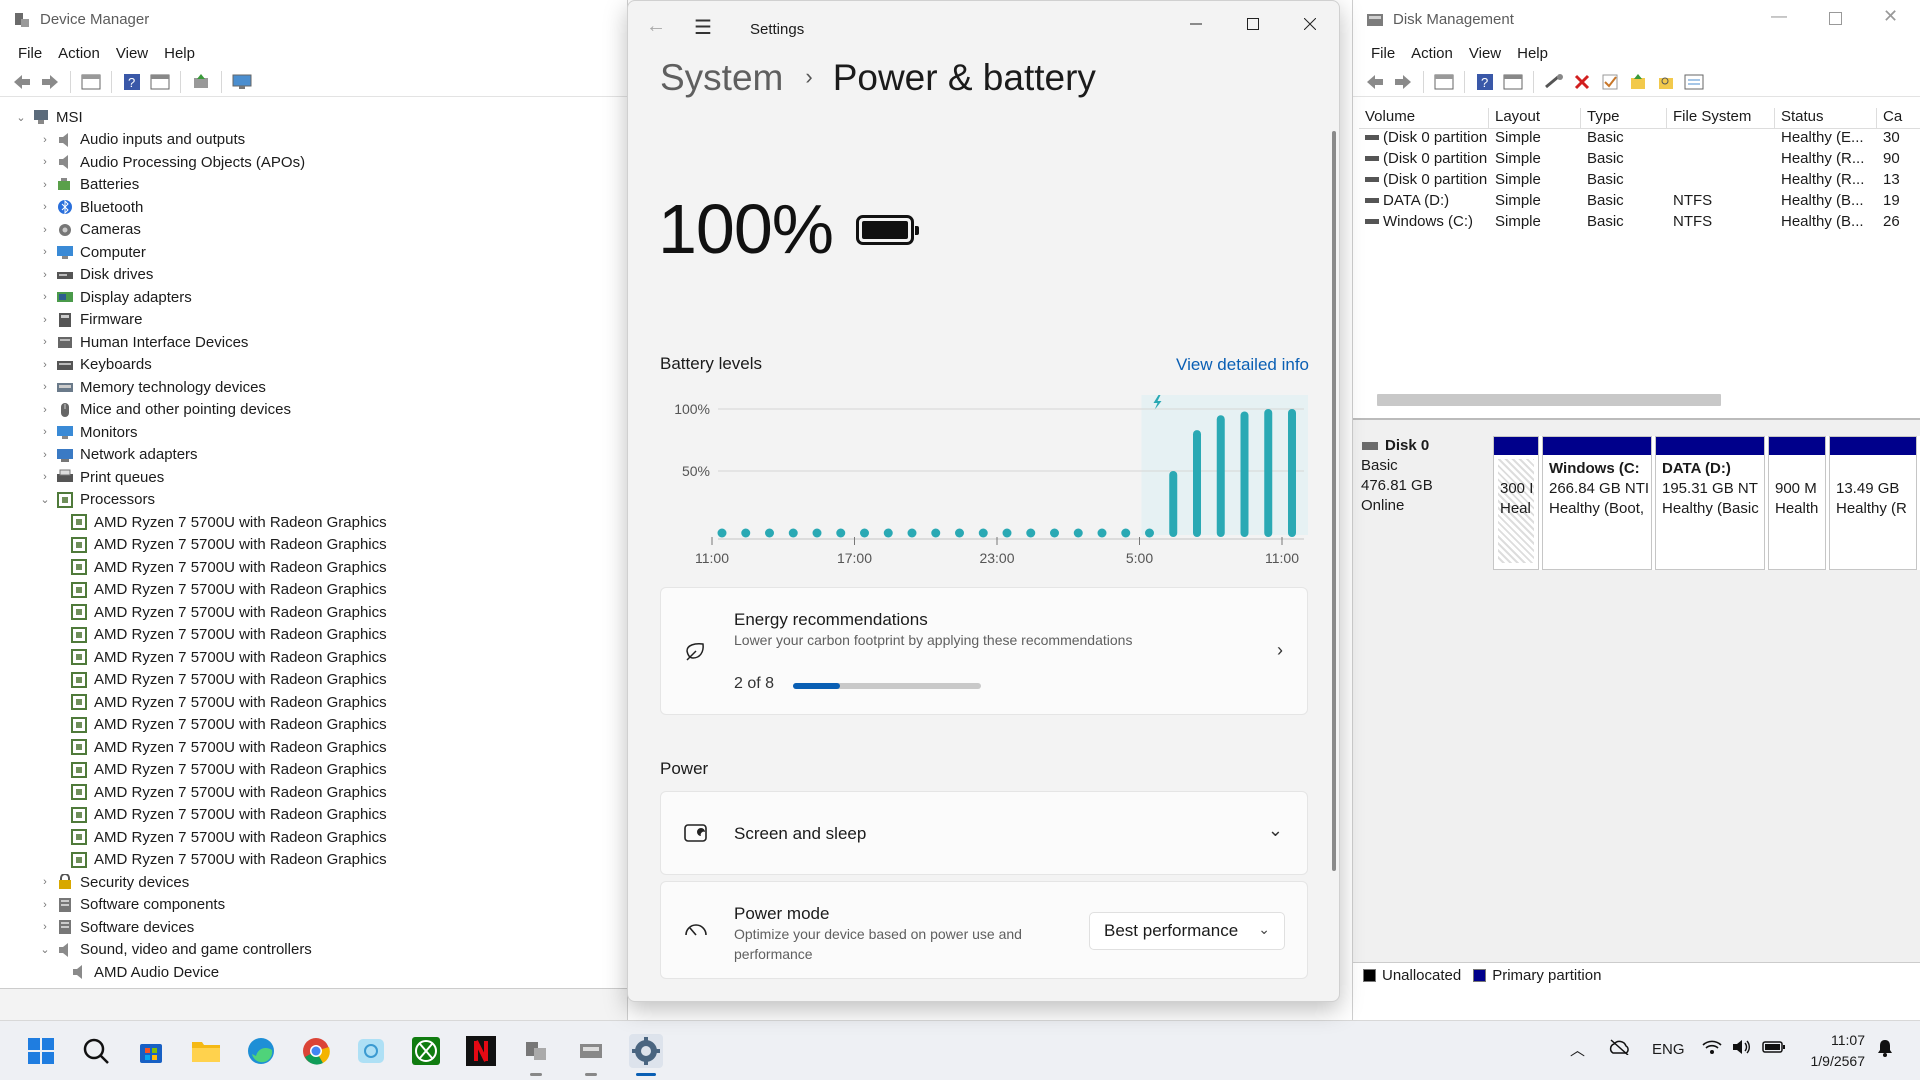  Describe the element at coordinates (984, 833) in the screenshot. I see `screen-and-sleep-card: Screen and sleep ⌄` at that location.